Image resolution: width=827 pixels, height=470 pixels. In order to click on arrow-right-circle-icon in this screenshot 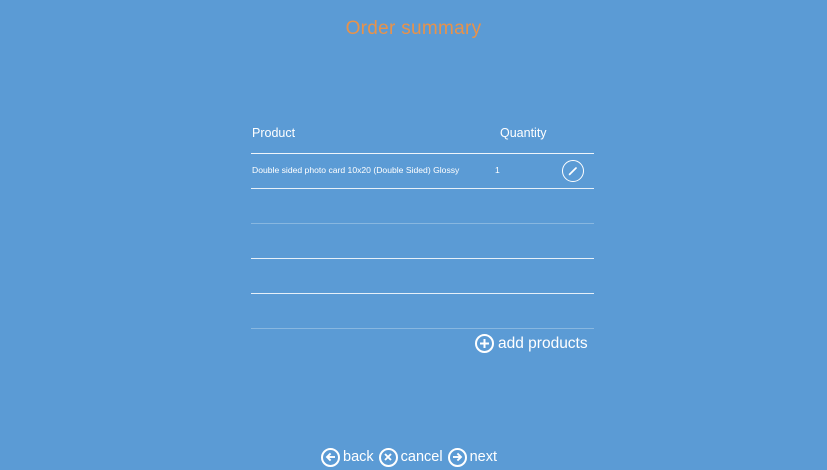, I will do `click(457, 457)`.